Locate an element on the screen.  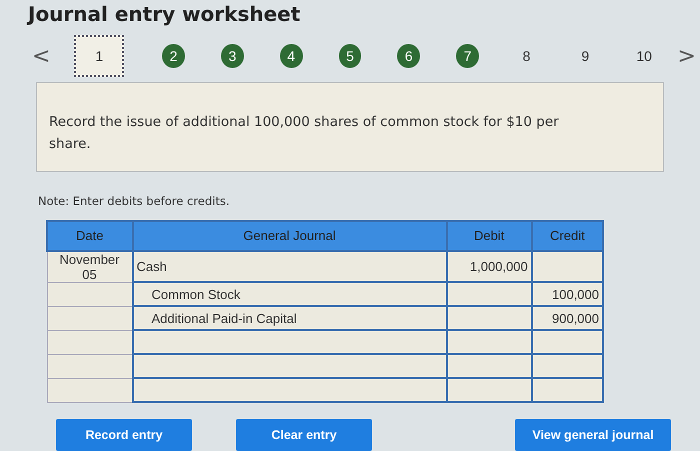
next-button: > is located at coordinates (687, 56).